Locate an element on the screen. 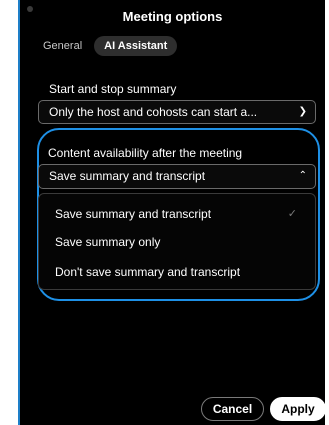 This screenshot has height=425, width=329. content-availability-select: Save summary and transcript ⌃ is located at coordinates (177, 176).